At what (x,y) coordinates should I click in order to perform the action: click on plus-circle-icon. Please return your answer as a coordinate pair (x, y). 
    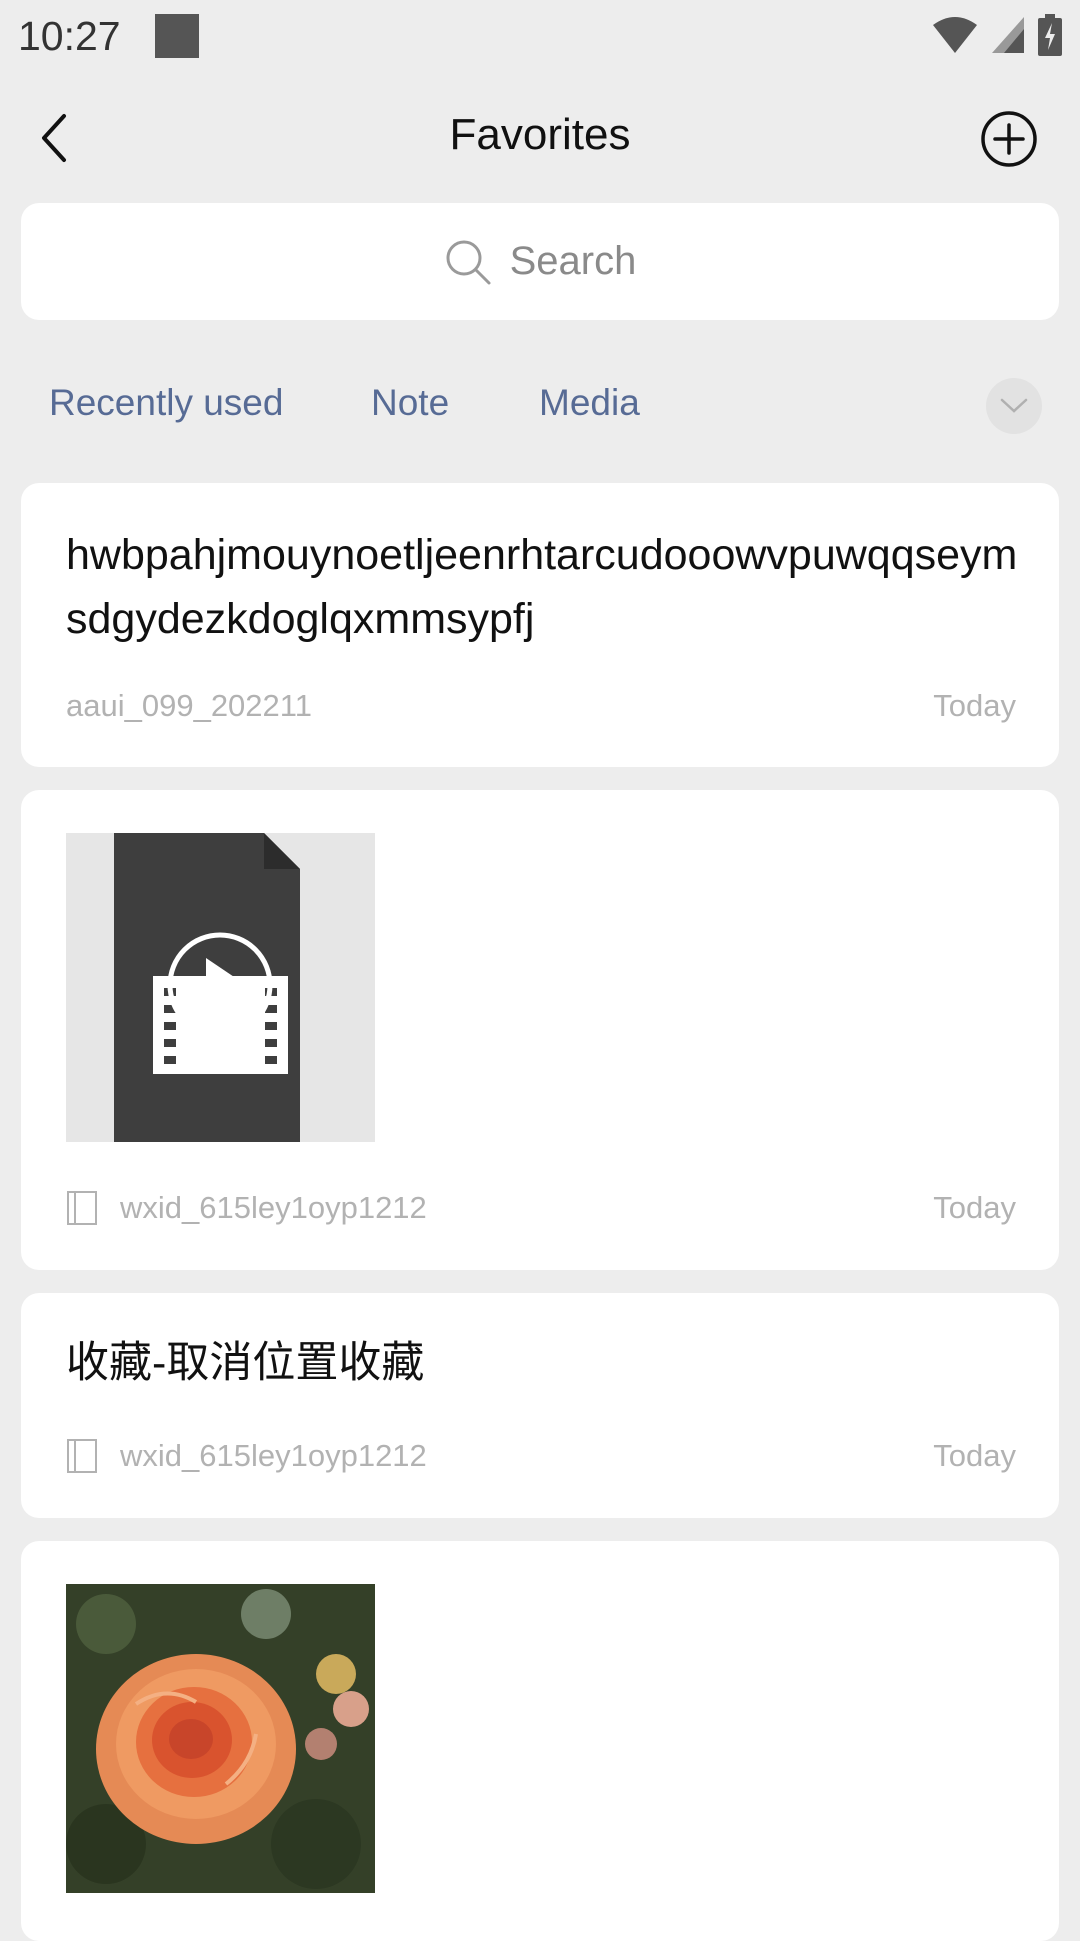
    Looking at the image, I should click on (1009, 139).